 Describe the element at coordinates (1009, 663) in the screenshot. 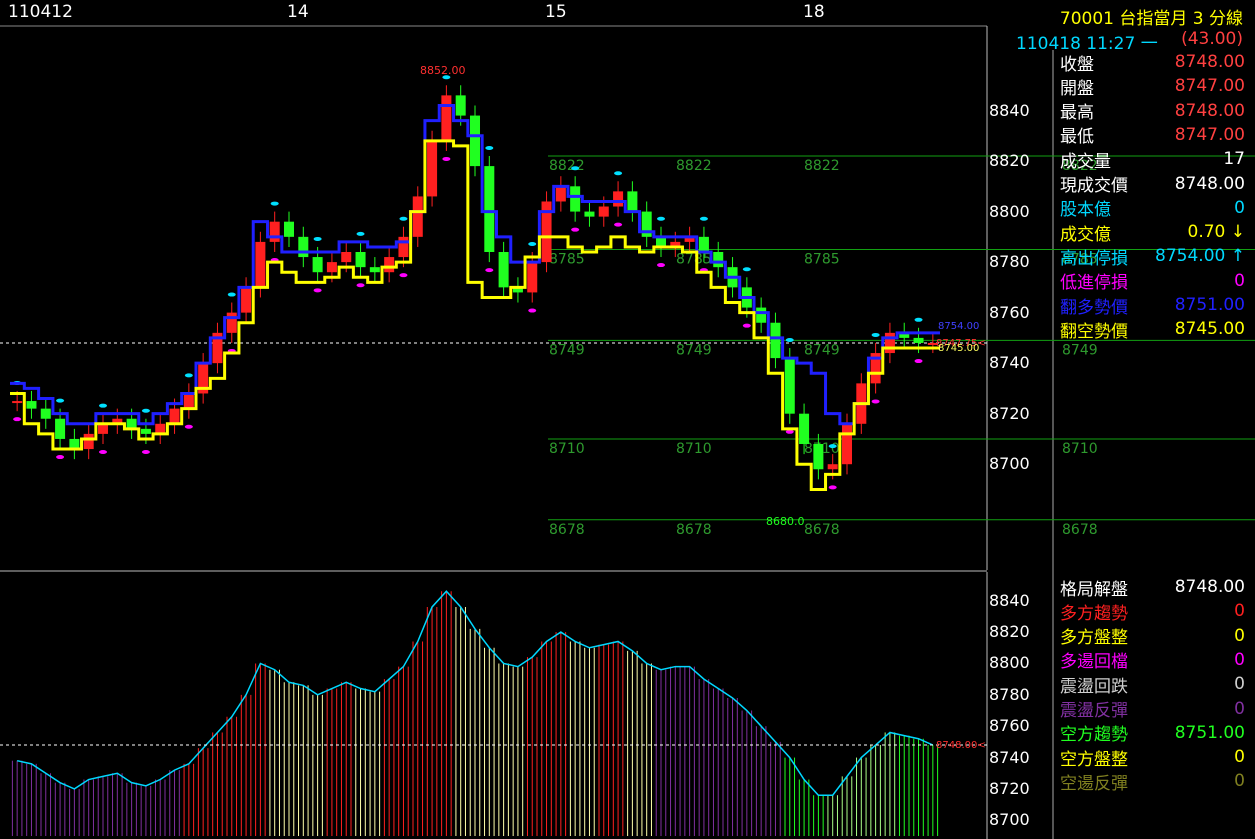

I see `lower-y-tick-label: 8800` at that location.